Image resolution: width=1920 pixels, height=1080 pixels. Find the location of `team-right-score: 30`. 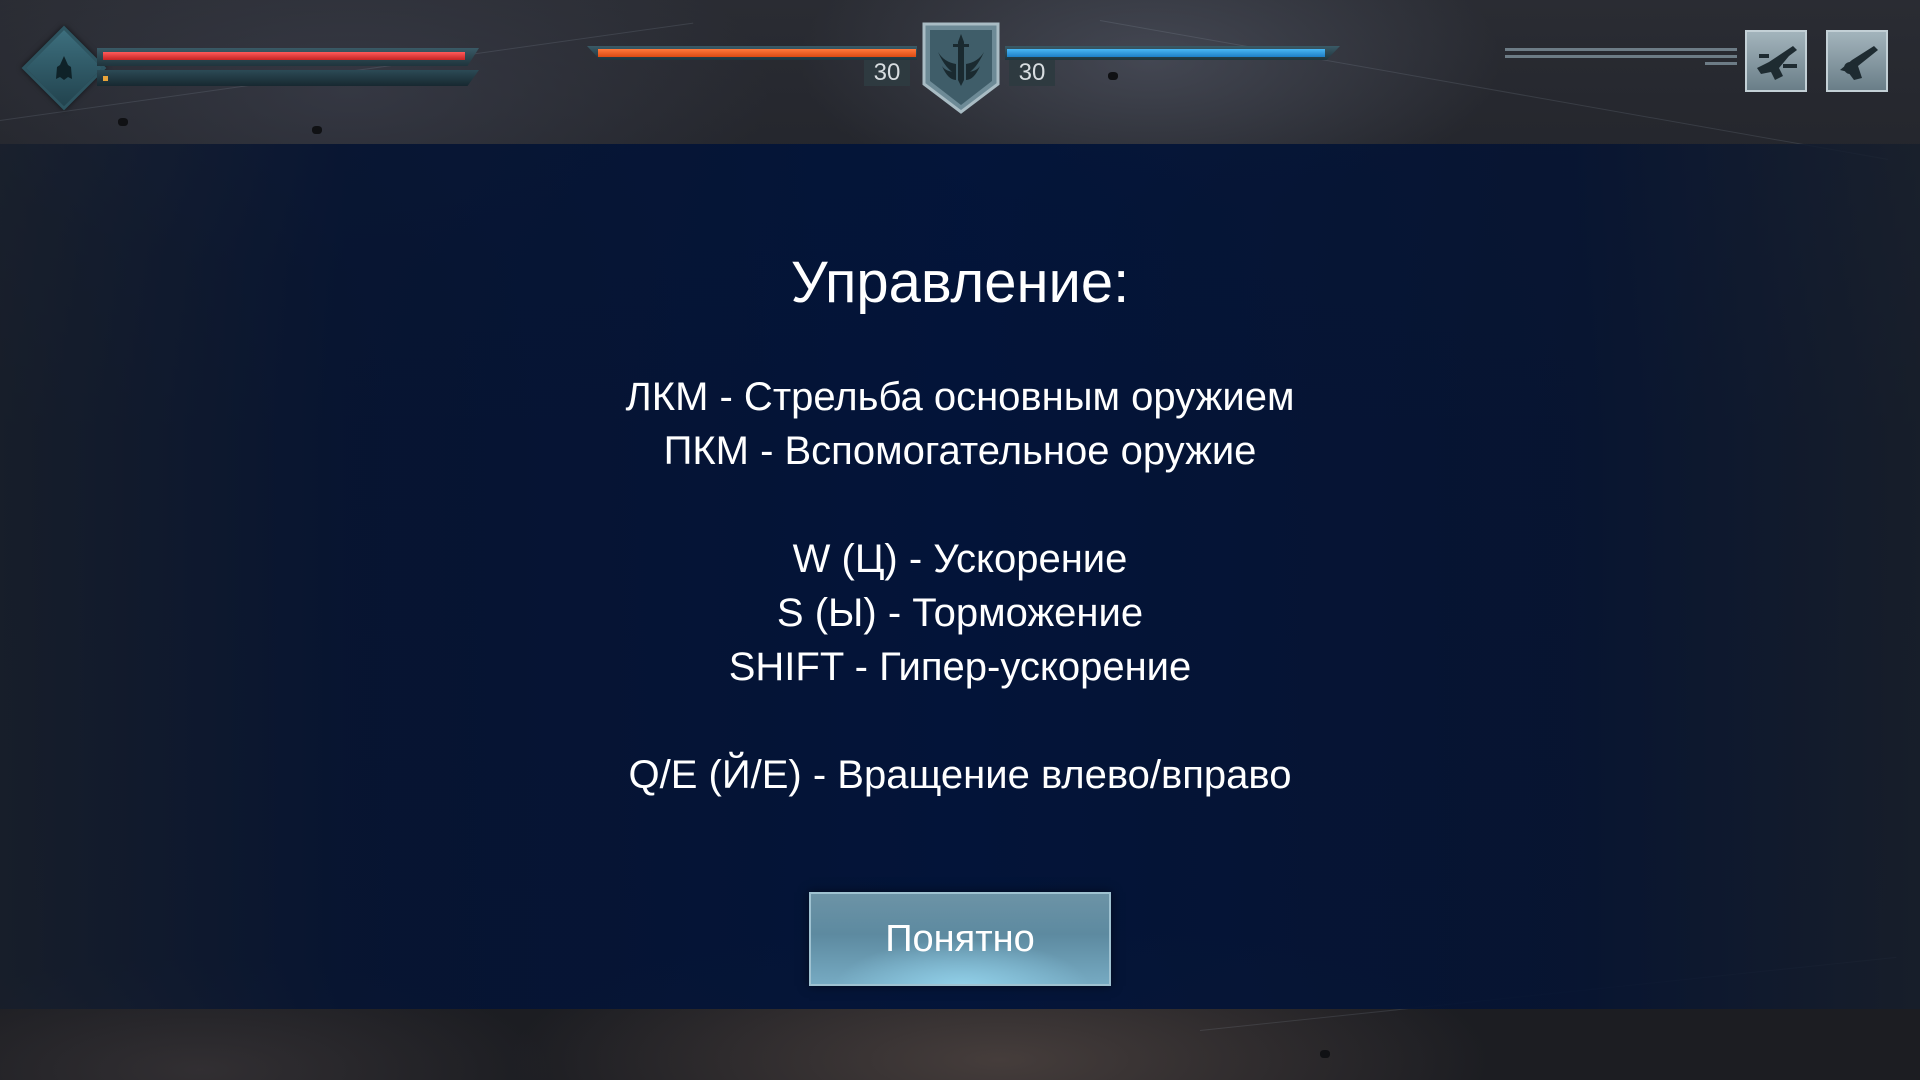

team-right-score: 30 is located at coordinates (1032, 73).